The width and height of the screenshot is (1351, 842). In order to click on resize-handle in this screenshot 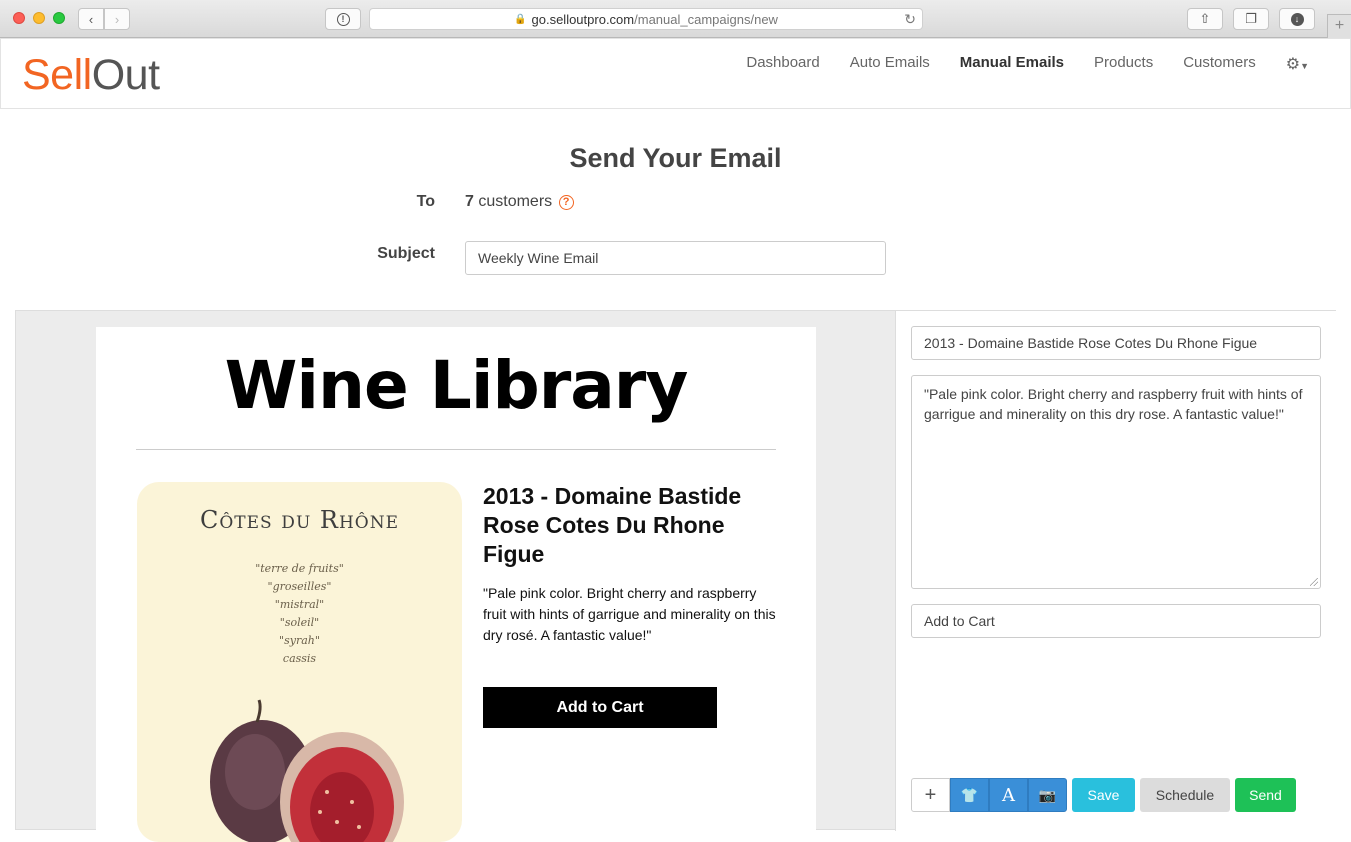, I will do `click(1314, 582)`.